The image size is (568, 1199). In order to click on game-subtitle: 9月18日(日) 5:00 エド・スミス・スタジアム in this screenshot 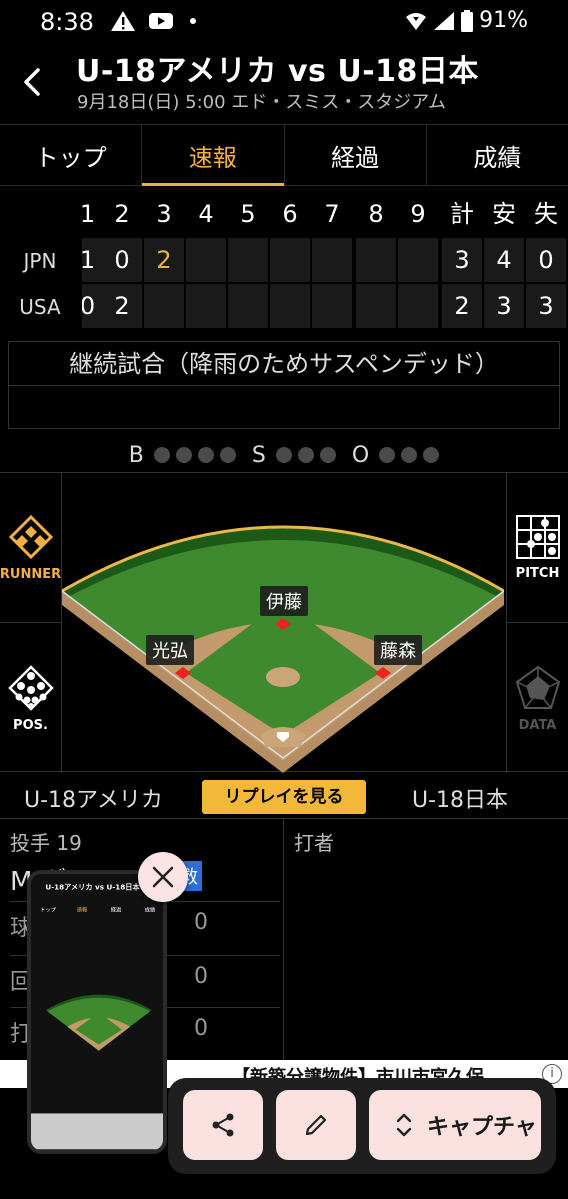, I will do `click(262, 102)`.